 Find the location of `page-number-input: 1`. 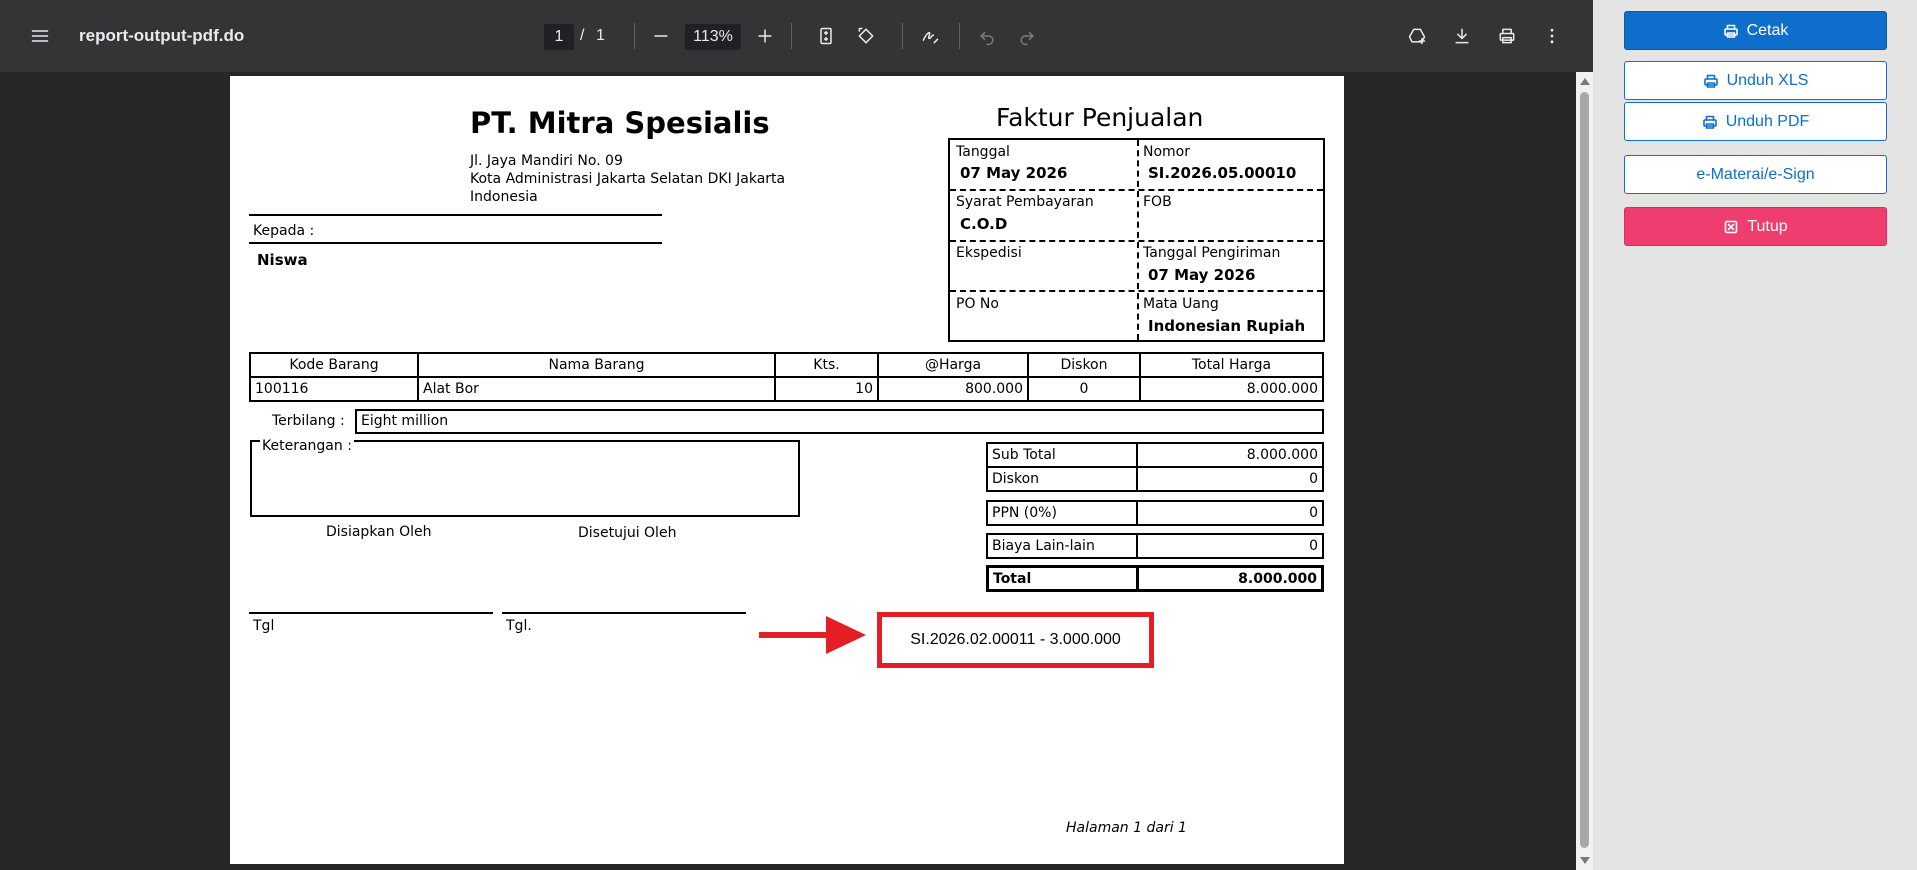

page-number-input: 1 is located at coordinates (559, 37).